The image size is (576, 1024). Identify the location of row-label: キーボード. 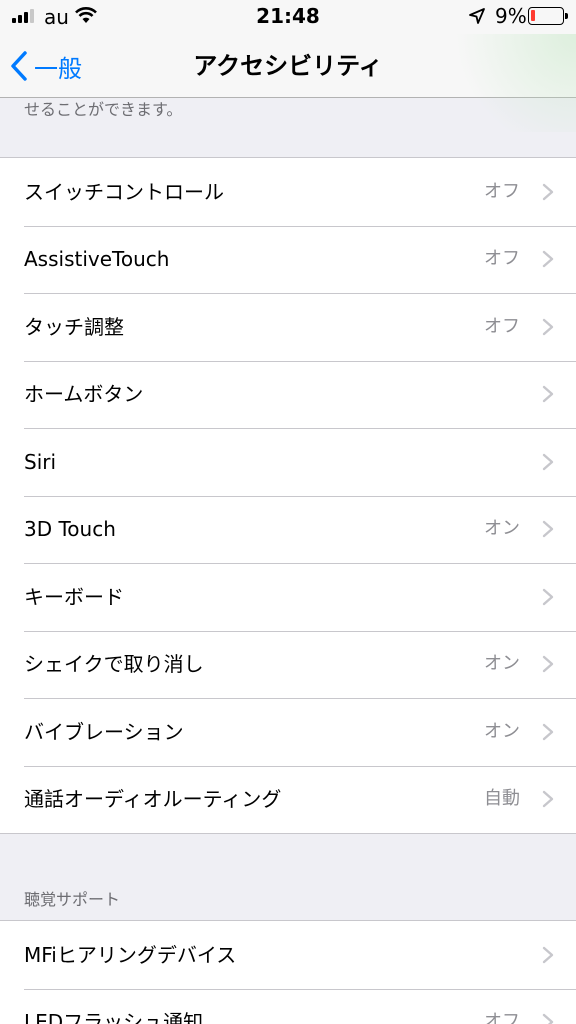
(74, 596).